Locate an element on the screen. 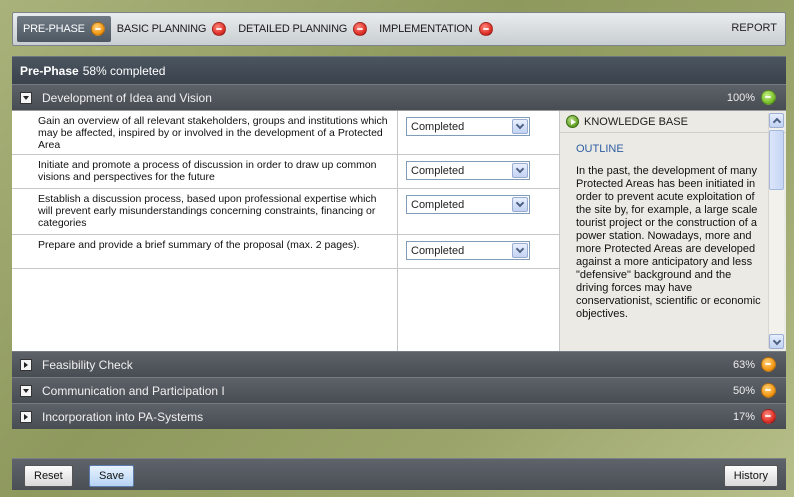 The image size is (794, 497). scroll-up-icon is located at coordinates (776, 120).